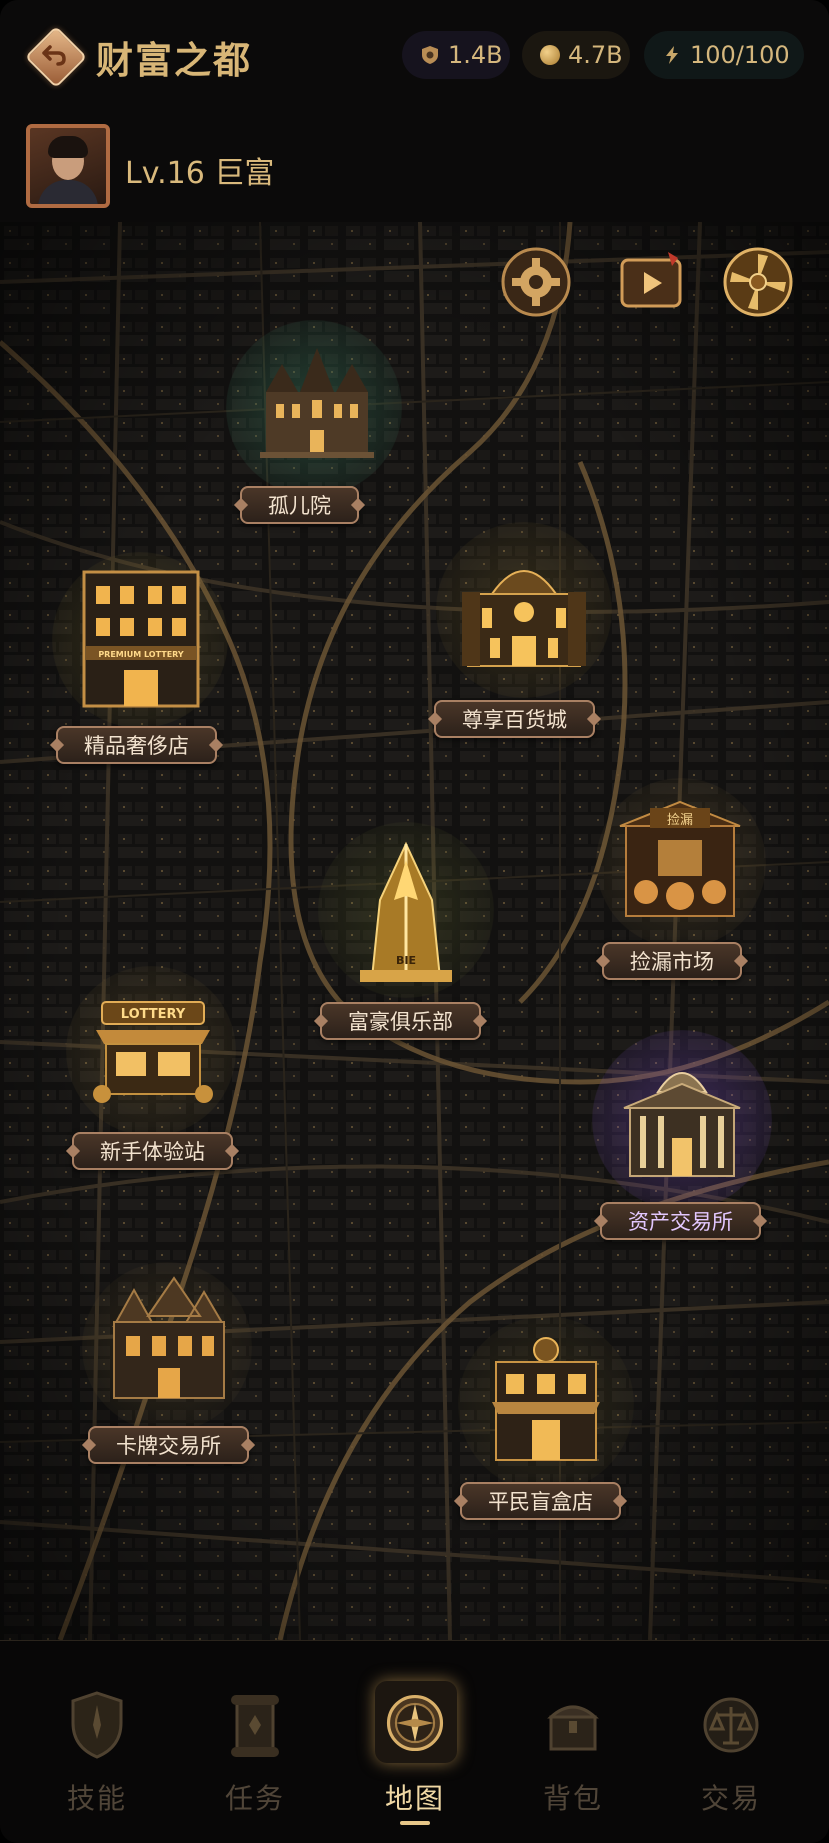  I want to click on energy-badge: 100/100, so click(724, 55).